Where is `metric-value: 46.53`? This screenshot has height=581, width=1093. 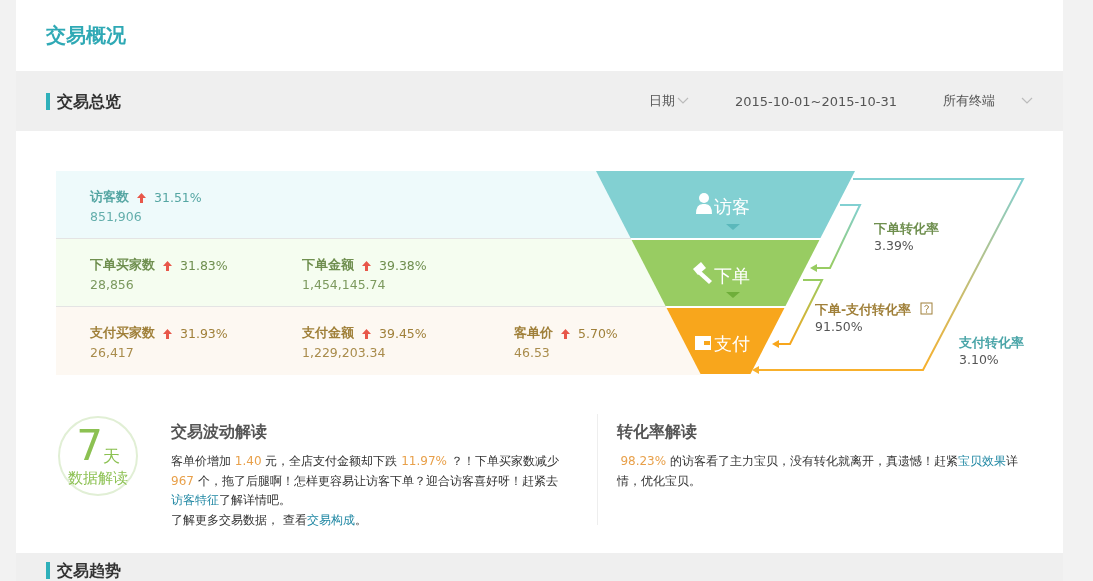 metric-value: 46.53 is located at coordinates (532, 352).